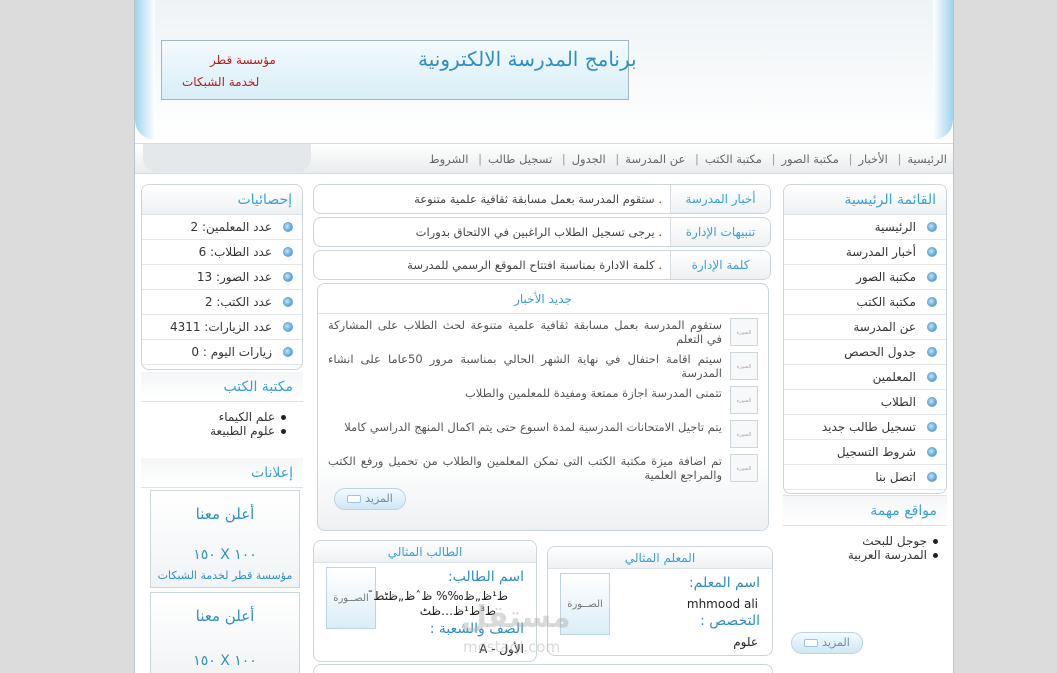 The height and width of the screenshot is (673, 1057). I want to click on stat-today-visits: زيارات اليوم : 0, so click(222, 352).